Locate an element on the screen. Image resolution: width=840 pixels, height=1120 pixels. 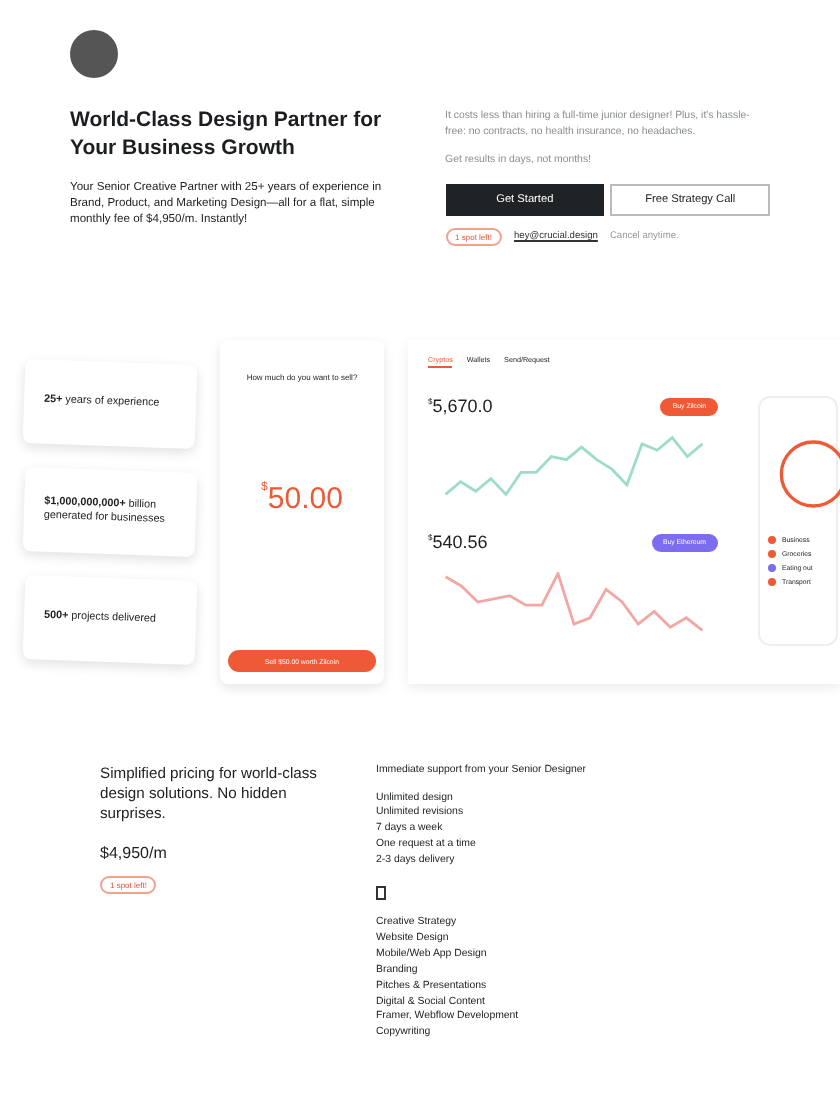
plan-price: $4,950/m is located at coordinates (134, 852).